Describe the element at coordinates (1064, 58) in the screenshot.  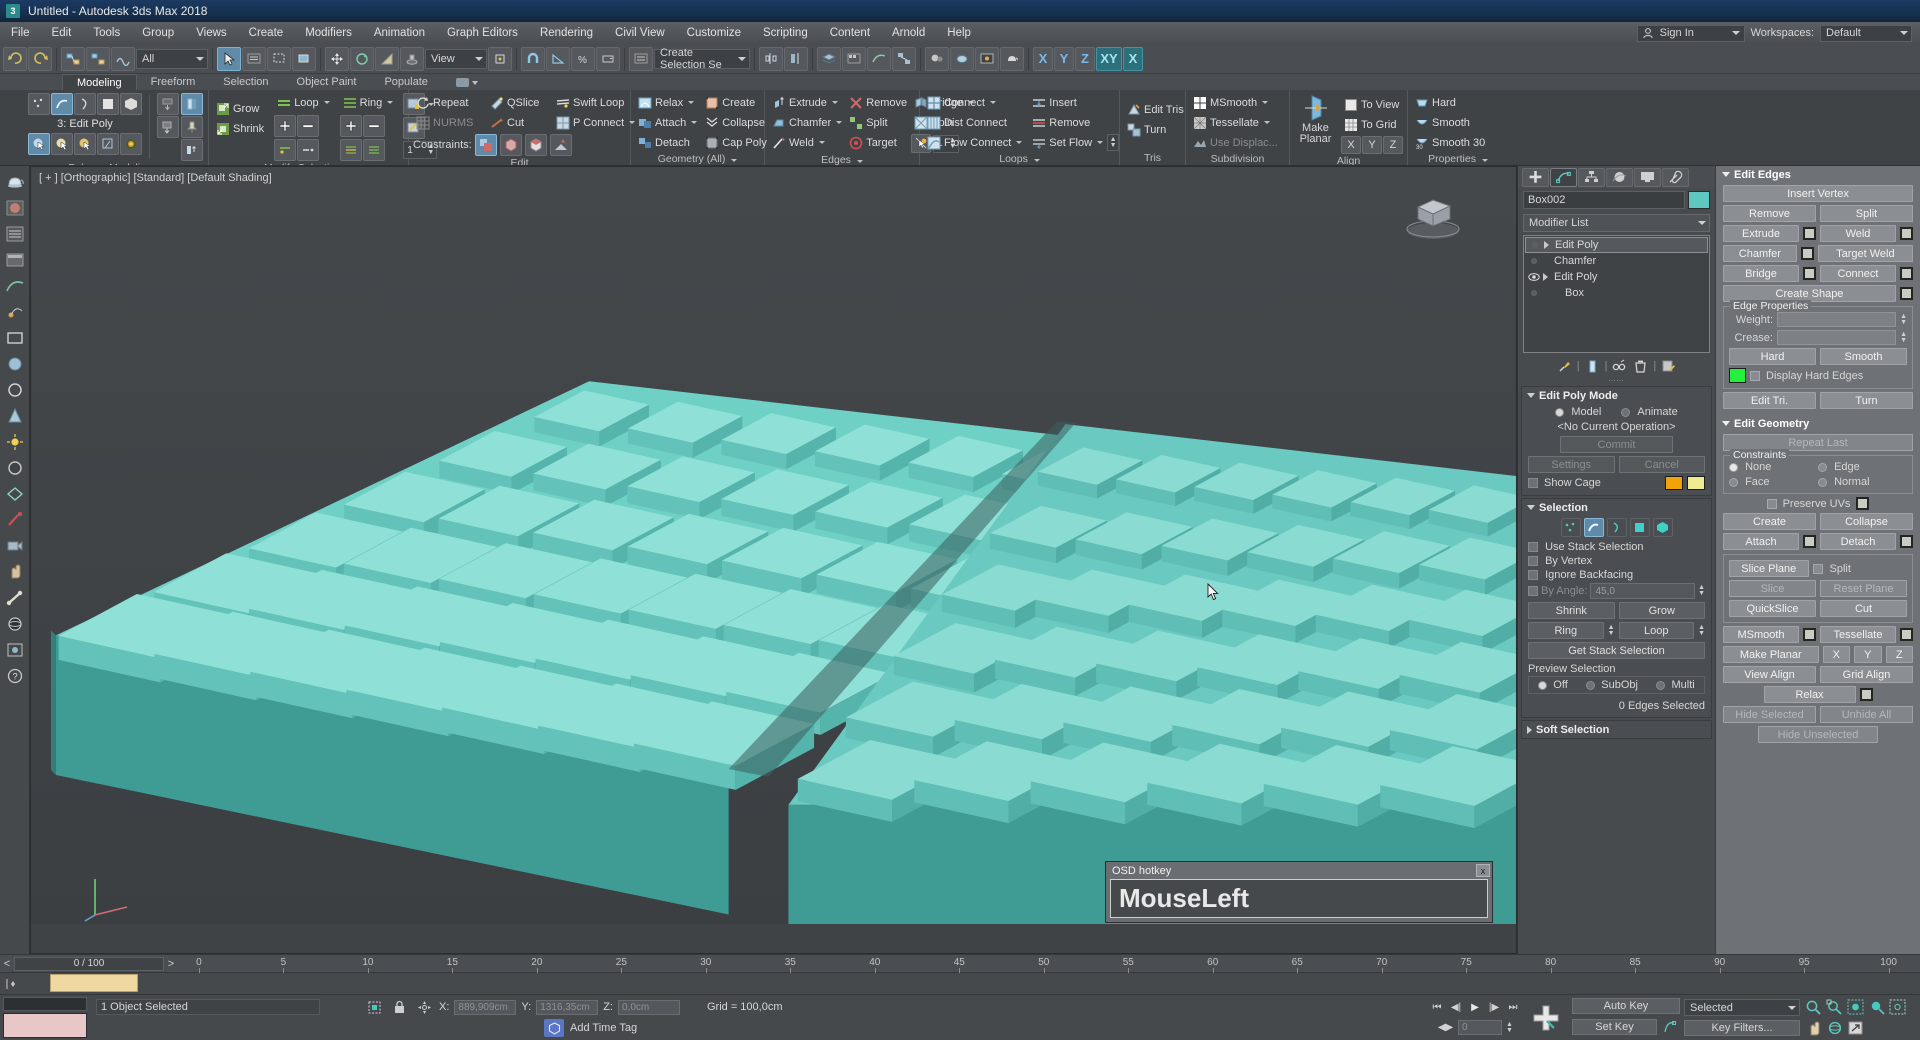
I see `axis-constraint-y: Y` at that location.